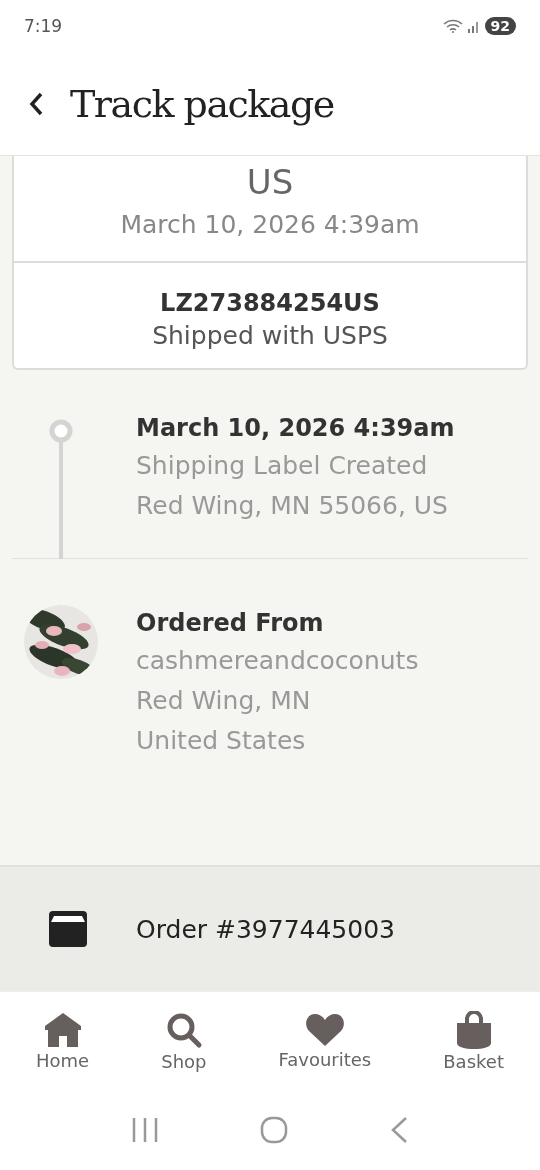 This screenshot has width=540, height=1170. I want to click on nav-tab: Shop, so click(184, 1041).